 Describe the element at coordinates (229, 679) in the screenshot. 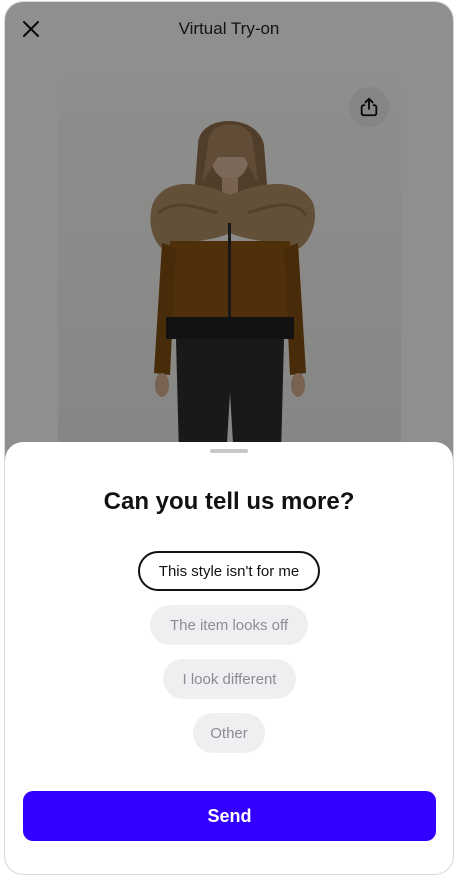

I see `option-i-look-different: I look different` at that location.